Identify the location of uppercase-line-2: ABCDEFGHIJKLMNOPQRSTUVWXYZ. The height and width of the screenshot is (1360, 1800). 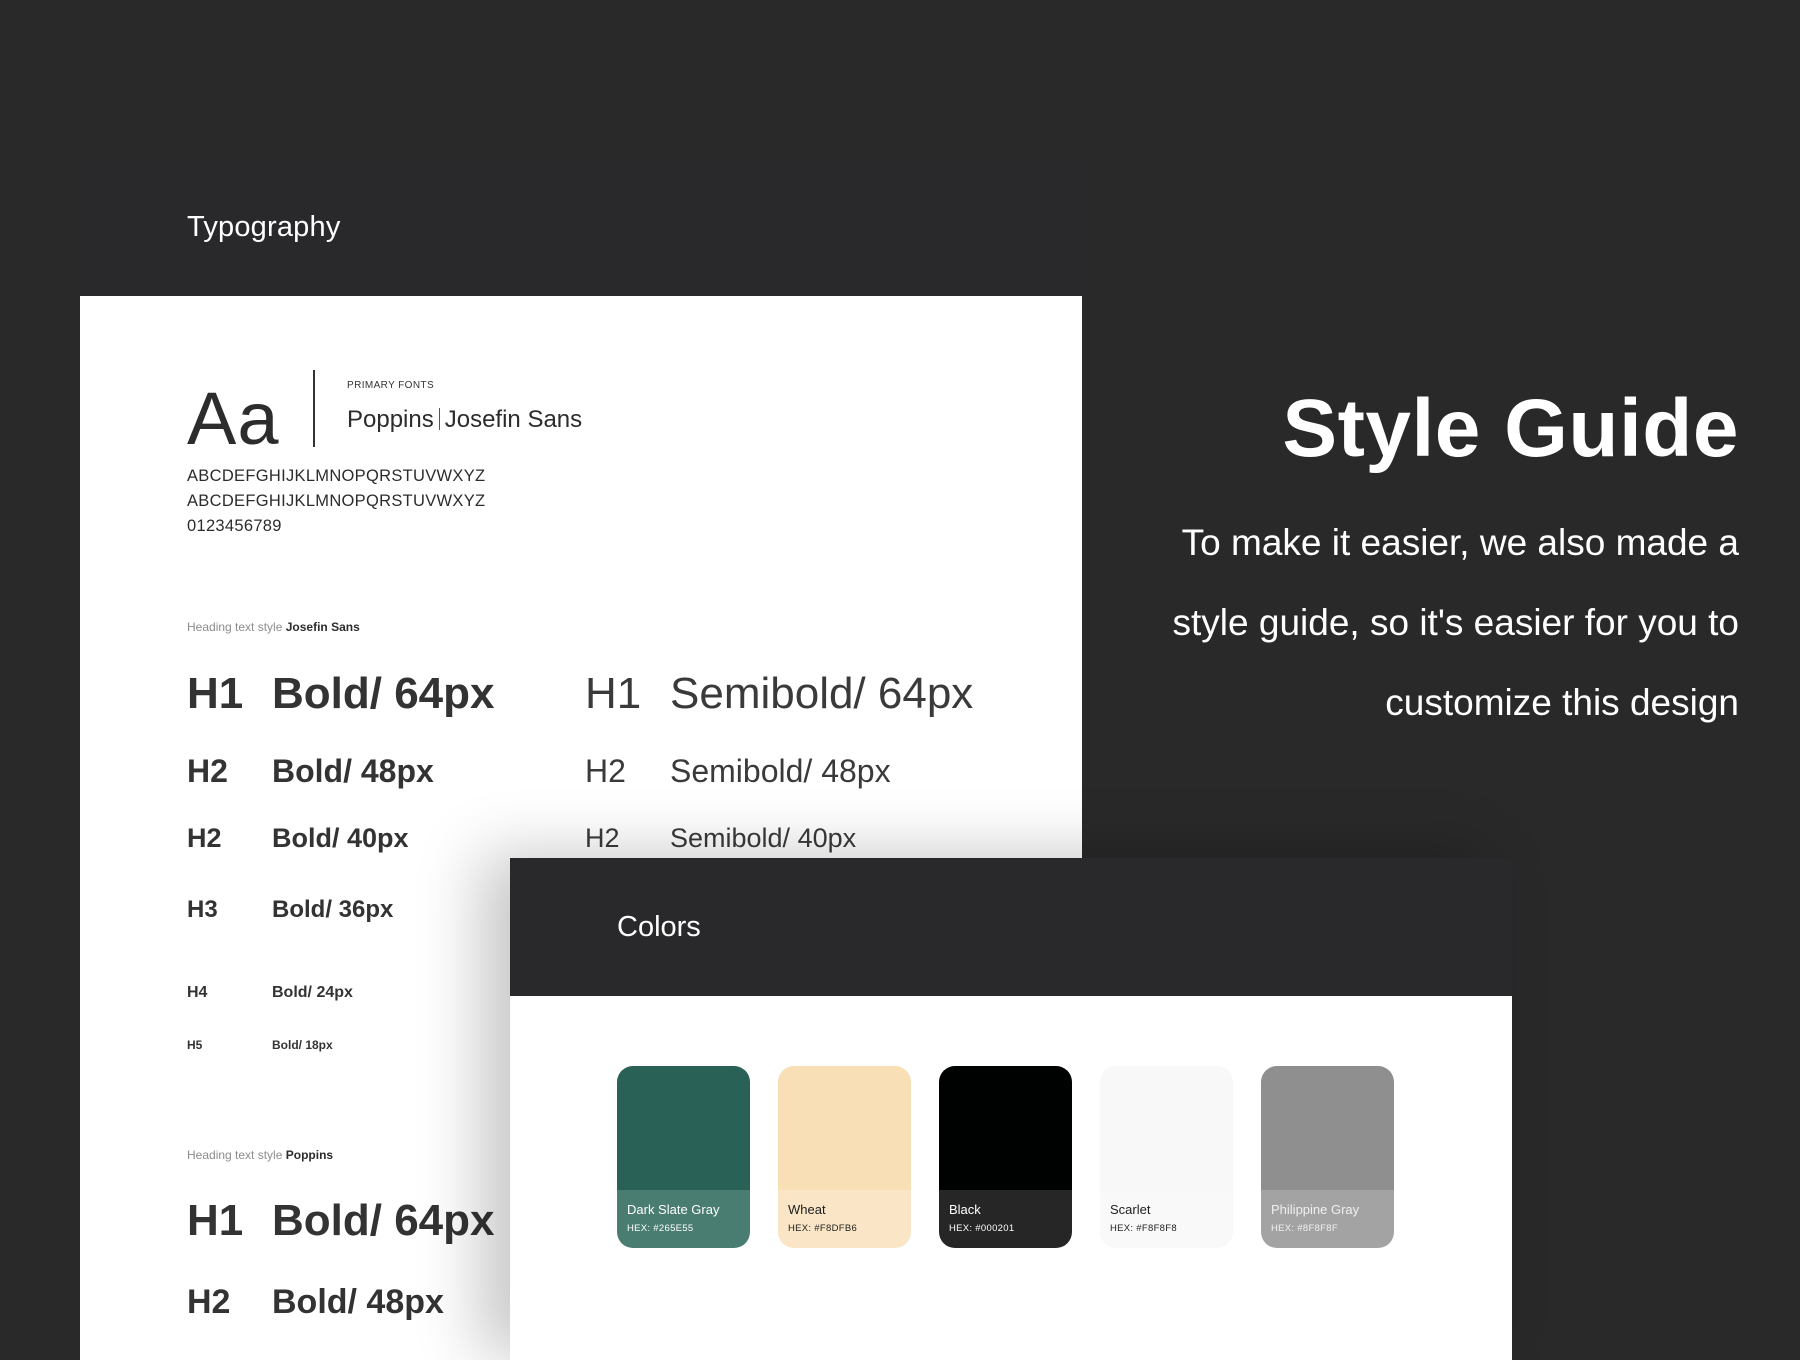
(336, 501).